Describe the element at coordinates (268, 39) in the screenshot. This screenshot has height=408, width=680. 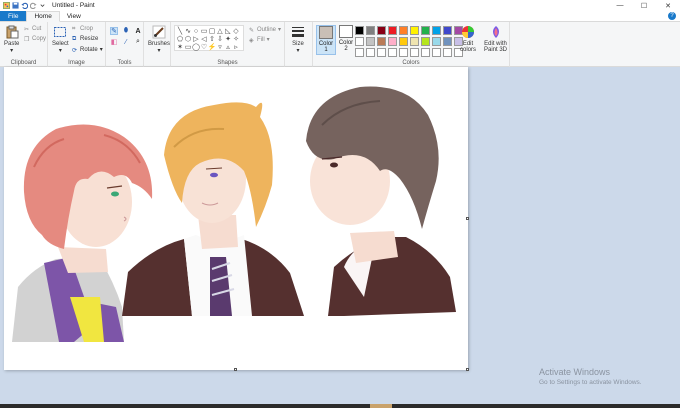
I see `fill-dropdown-icon: ▾` at that location.